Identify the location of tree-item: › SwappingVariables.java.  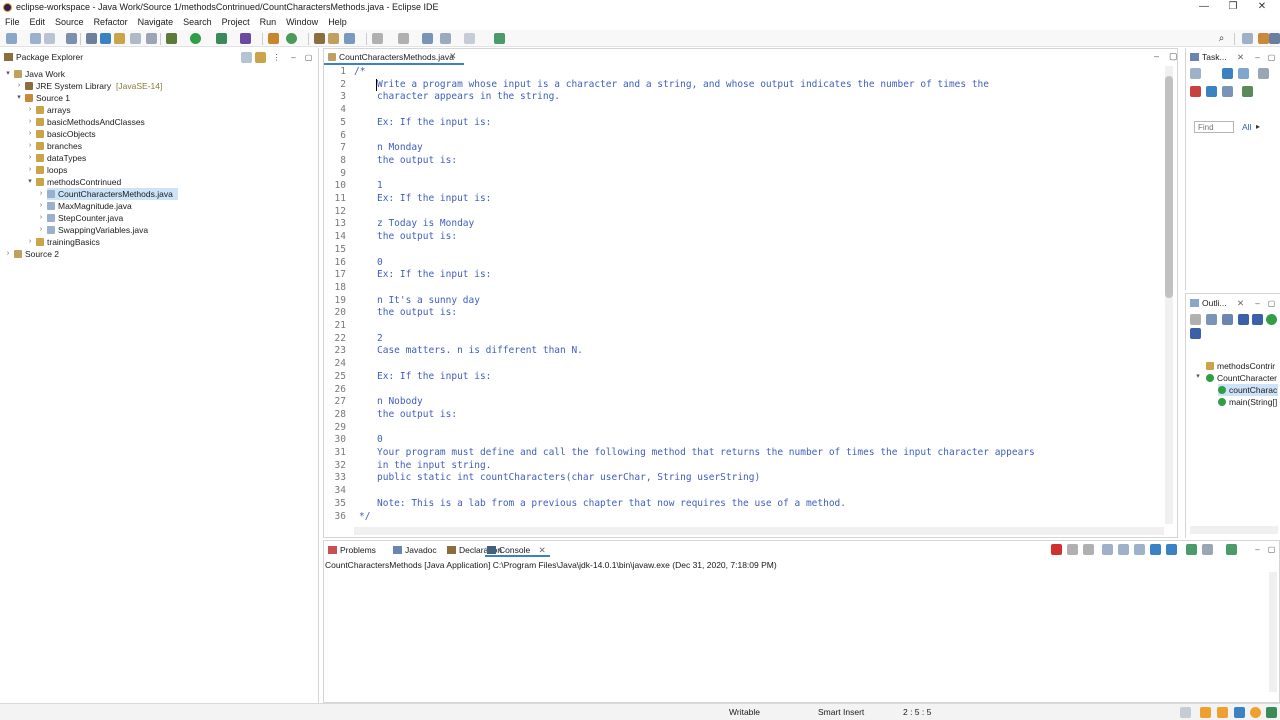
(96, 230).